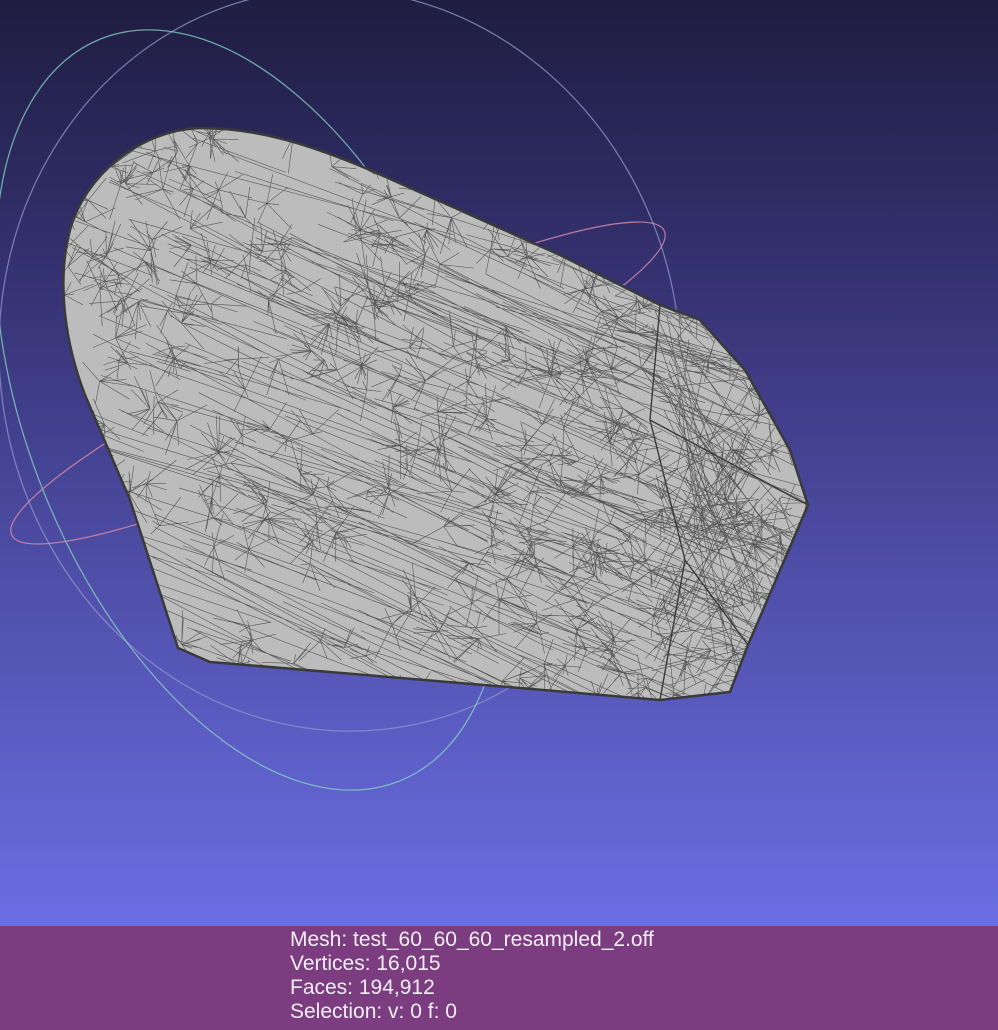 The image size is (998, 1030). Describe the element at coordinates (362, 987) in the screenshot. I see `faces-count-text: Faces: 194,912` at that location.